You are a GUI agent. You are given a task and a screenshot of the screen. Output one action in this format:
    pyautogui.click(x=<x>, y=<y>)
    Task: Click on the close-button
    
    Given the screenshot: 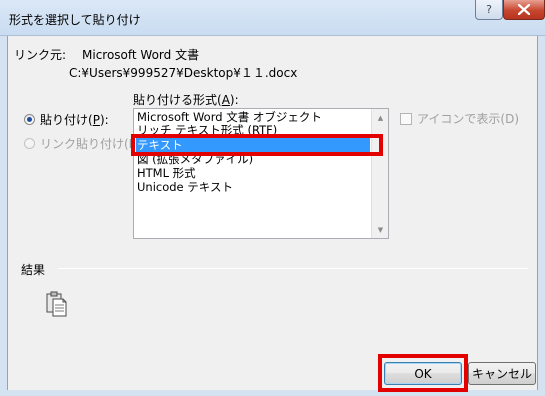 What is the action you would take?
    pyautogui.click(x=524, y=10)
    